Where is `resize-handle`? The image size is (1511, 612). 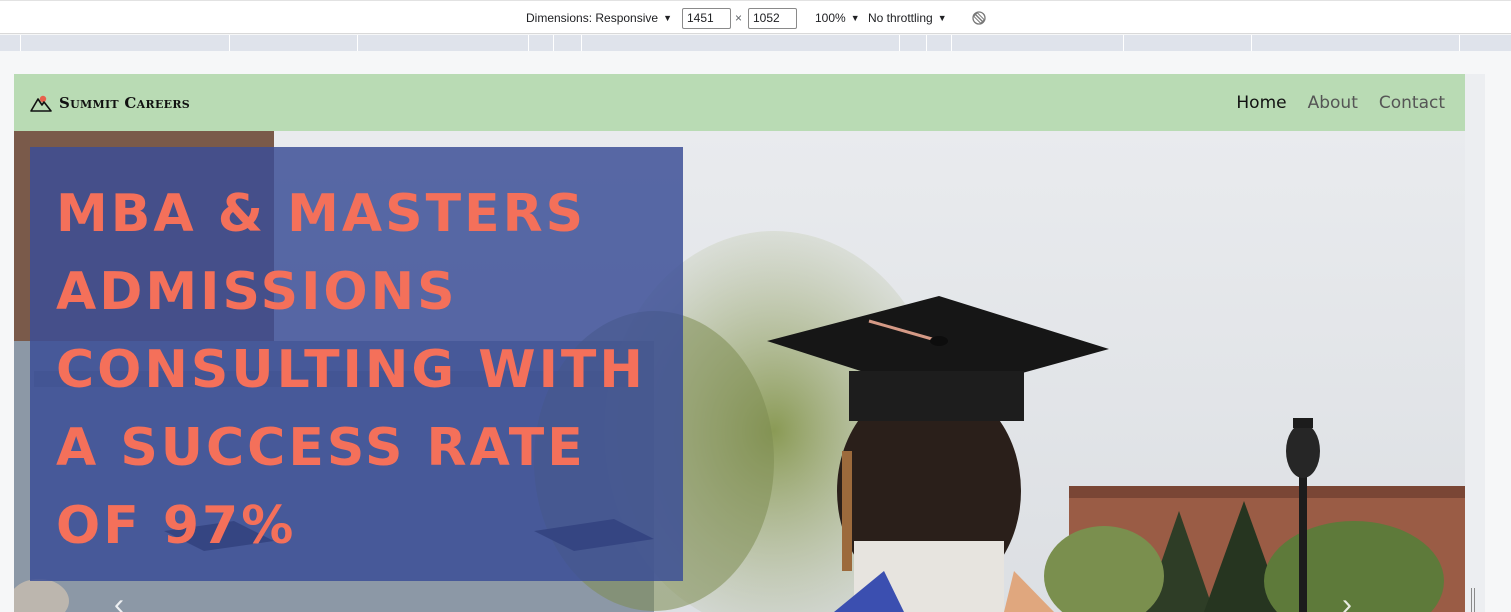 resize-handle is located at coordinates (1473, 600).